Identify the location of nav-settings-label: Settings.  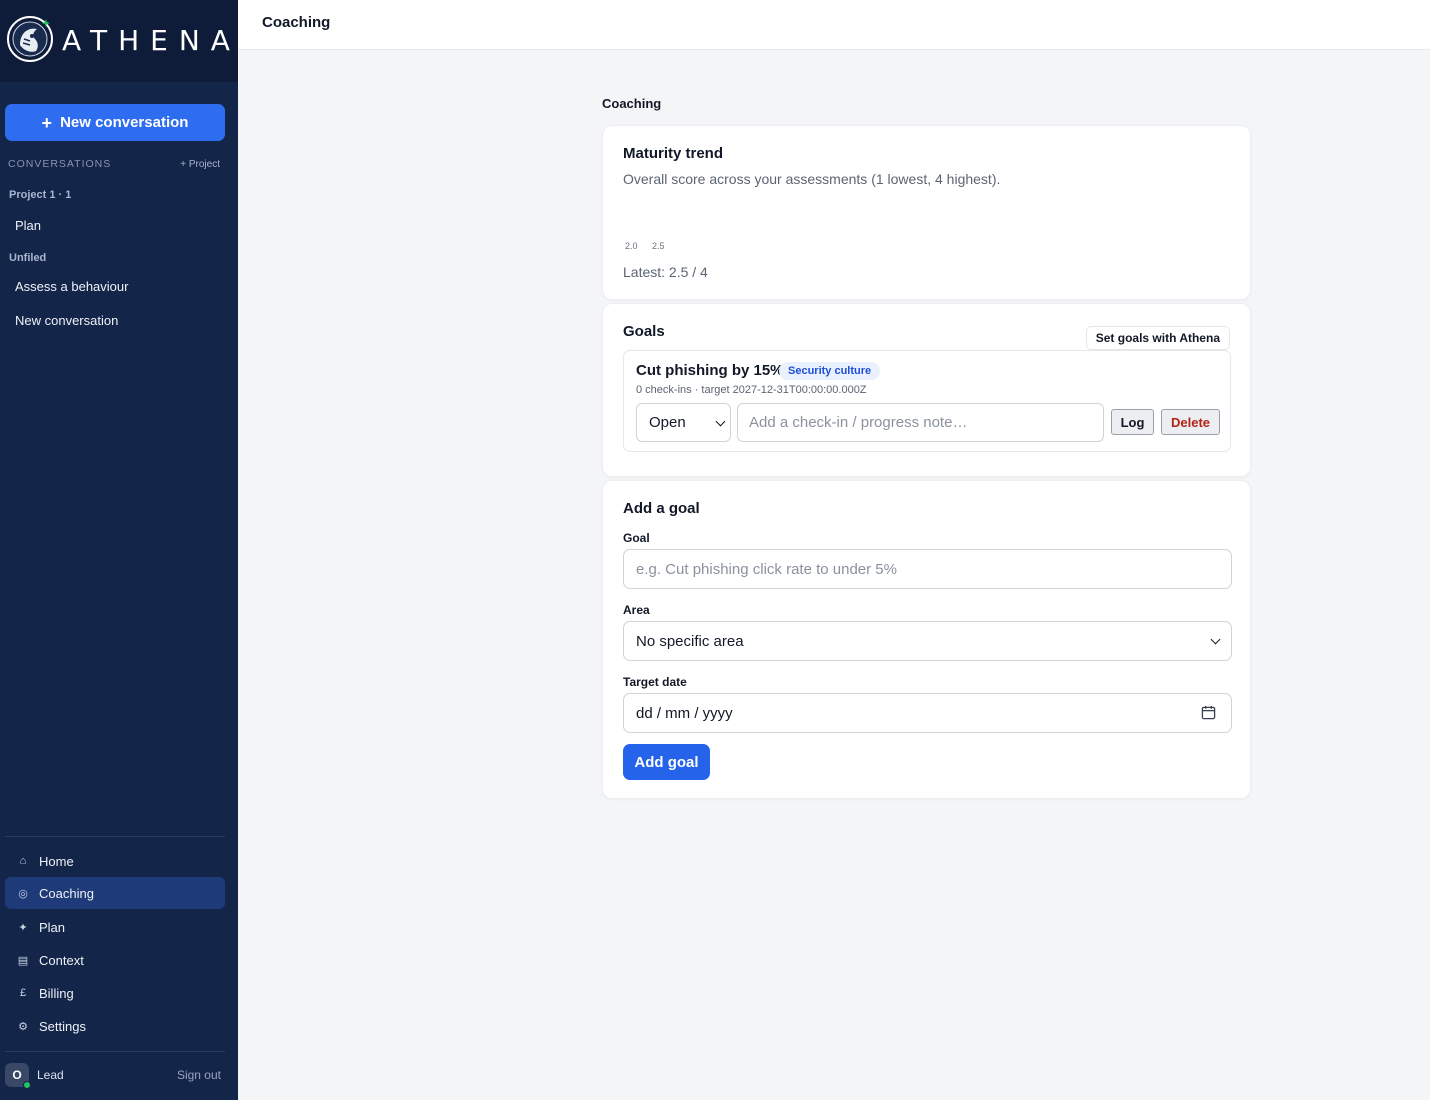
(62, 1026).